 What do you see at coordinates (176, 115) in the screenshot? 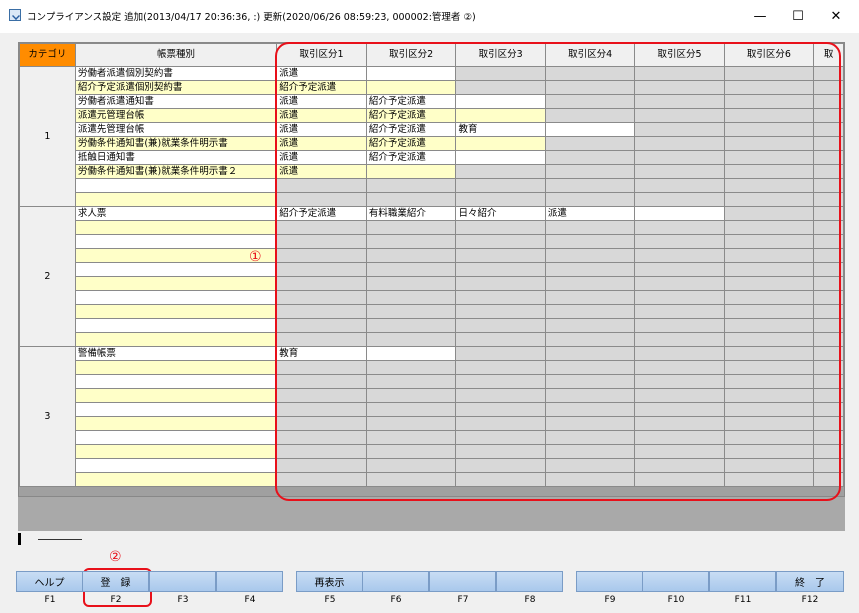
I see `form-type-cell: 派遣元管理台帳` at bounding box center [176, 115].